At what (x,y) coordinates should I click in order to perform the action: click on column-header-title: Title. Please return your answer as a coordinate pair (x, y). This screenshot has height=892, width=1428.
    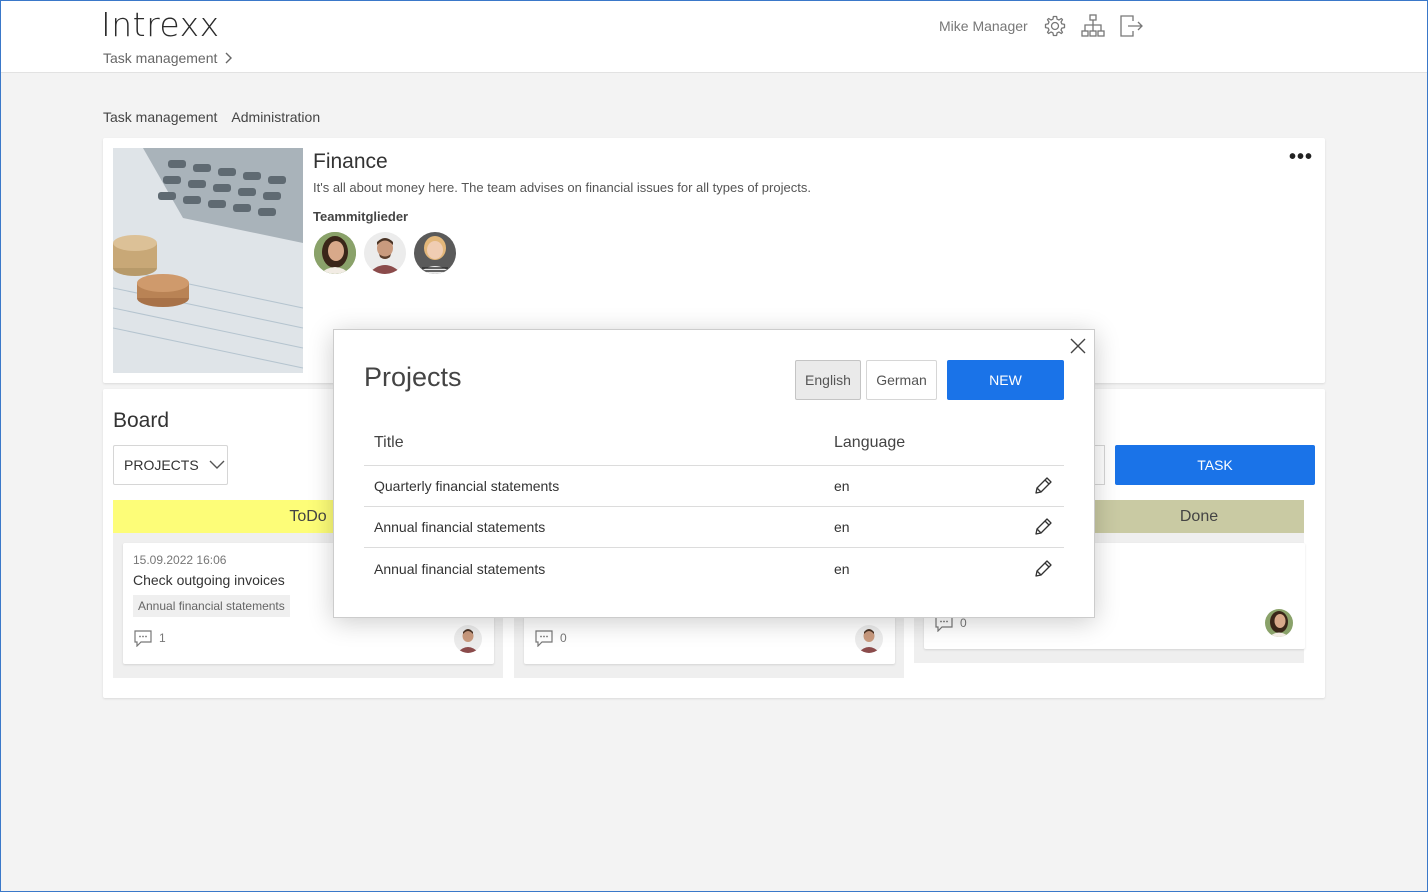
    Looking at the image, I should click on (389, 443).